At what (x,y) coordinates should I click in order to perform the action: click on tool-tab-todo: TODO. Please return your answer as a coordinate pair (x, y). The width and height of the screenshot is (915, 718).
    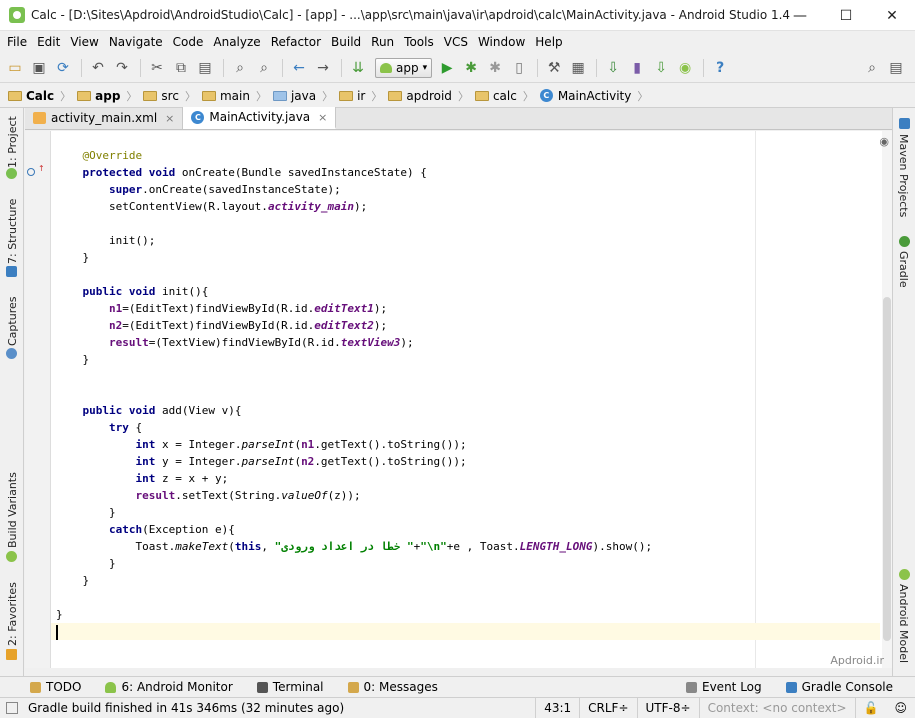
    Looking at the image, I should click on (55, 687).